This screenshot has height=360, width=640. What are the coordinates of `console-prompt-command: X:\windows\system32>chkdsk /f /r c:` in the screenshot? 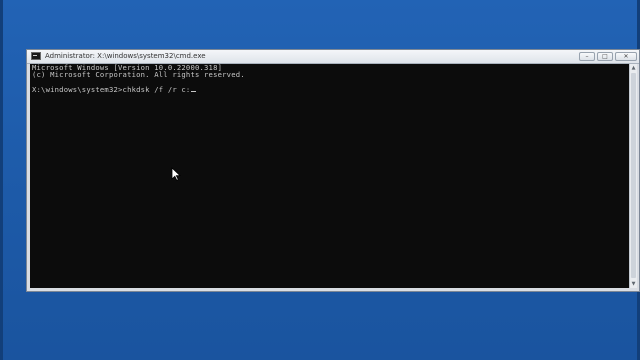 It's located at (111, 89).